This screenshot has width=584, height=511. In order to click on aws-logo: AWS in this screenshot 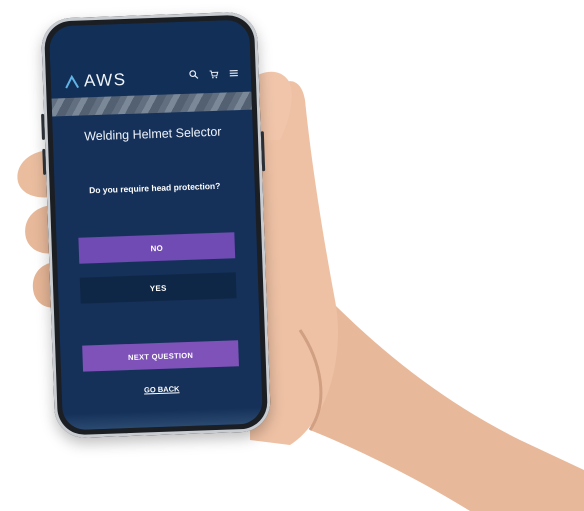, I will do `click(96, 81)`.